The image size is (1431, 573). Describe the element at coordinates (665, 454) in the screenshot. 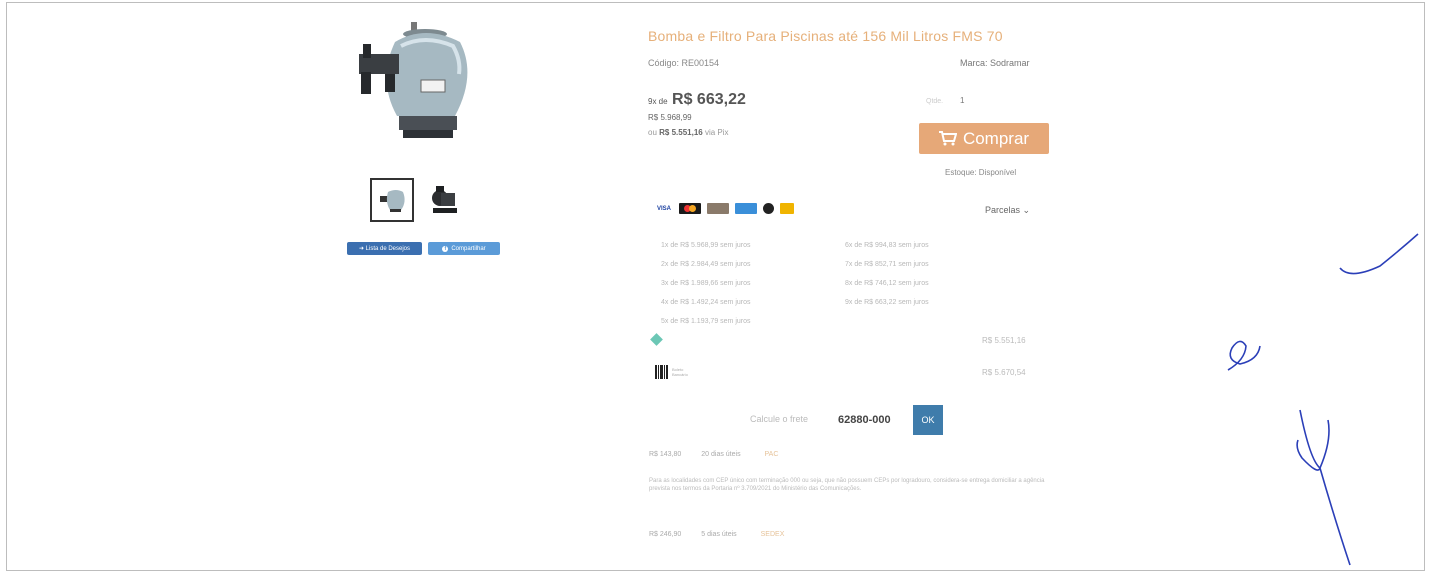

I see `shipping-price: R$ 143,80` at that location.